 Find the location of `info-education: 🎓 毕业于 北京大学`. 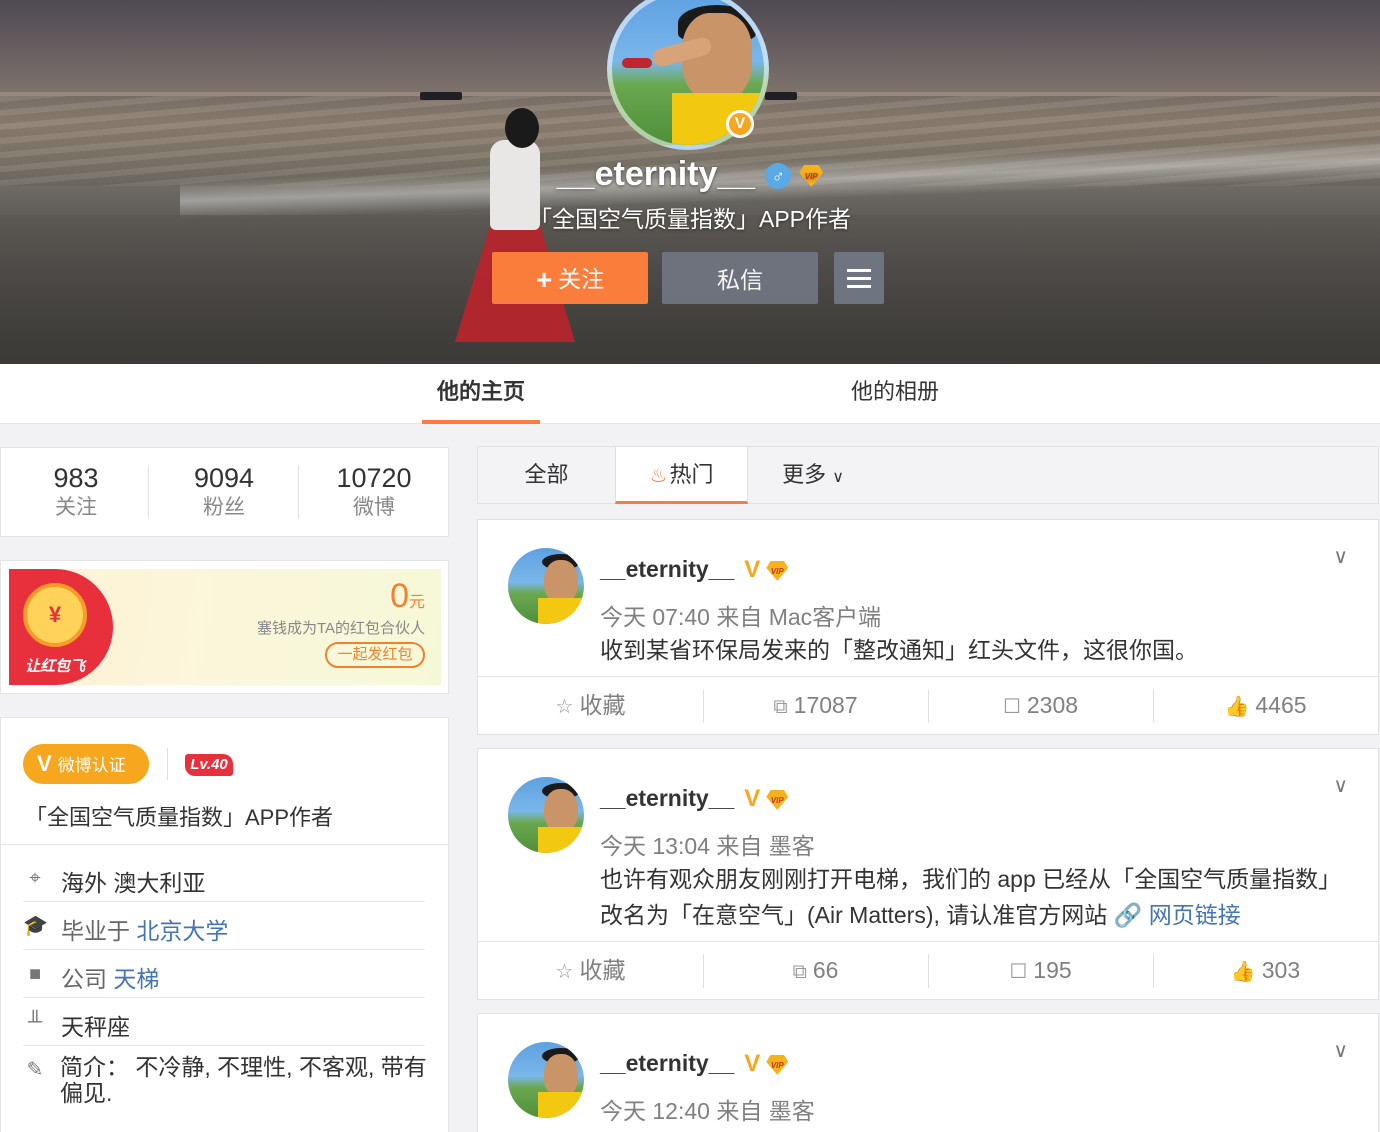

info-education: 🎓 毕业于 北京大学 is located at coordinates (224, 926).